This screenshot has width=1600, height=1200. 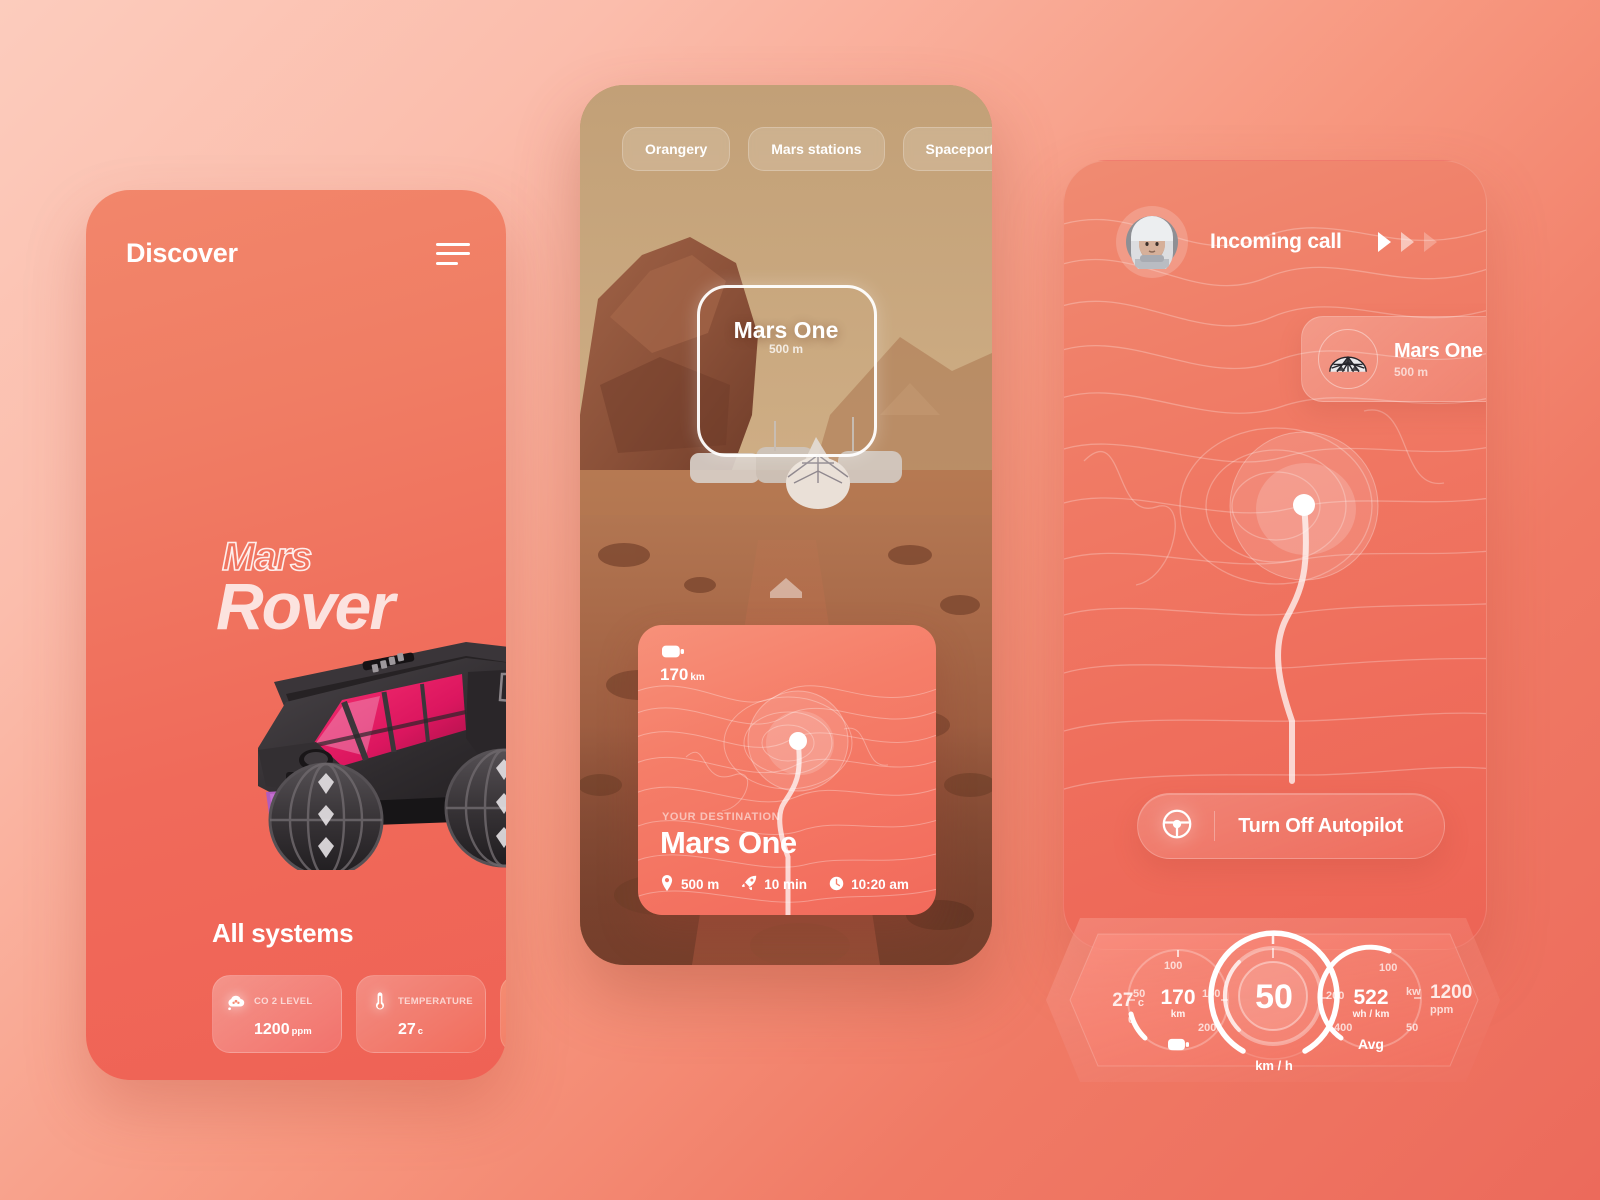 I want to click on ar-target-frame, so click(x=787, y=371).